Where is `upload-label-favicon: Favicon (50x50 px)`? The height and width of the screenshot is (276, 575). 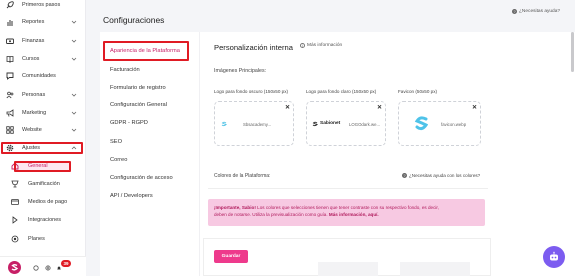
upload-label-favicon: Favicon (50x50 px) is located at coordinates (418, 91).